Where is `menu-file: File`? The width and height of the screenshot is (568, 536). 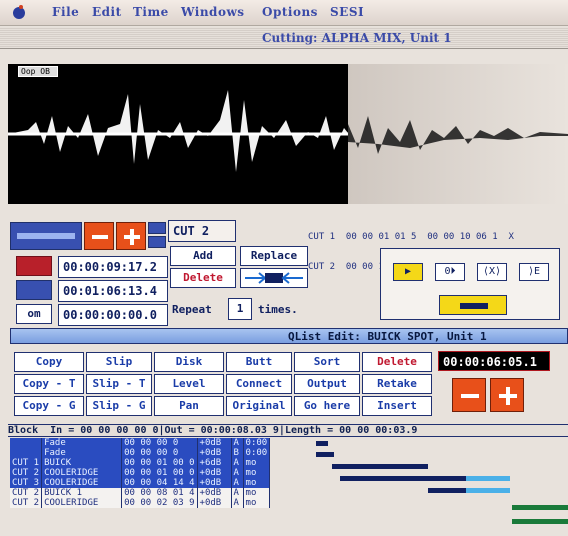
menu-file: File is located at coordinates (65, 12).